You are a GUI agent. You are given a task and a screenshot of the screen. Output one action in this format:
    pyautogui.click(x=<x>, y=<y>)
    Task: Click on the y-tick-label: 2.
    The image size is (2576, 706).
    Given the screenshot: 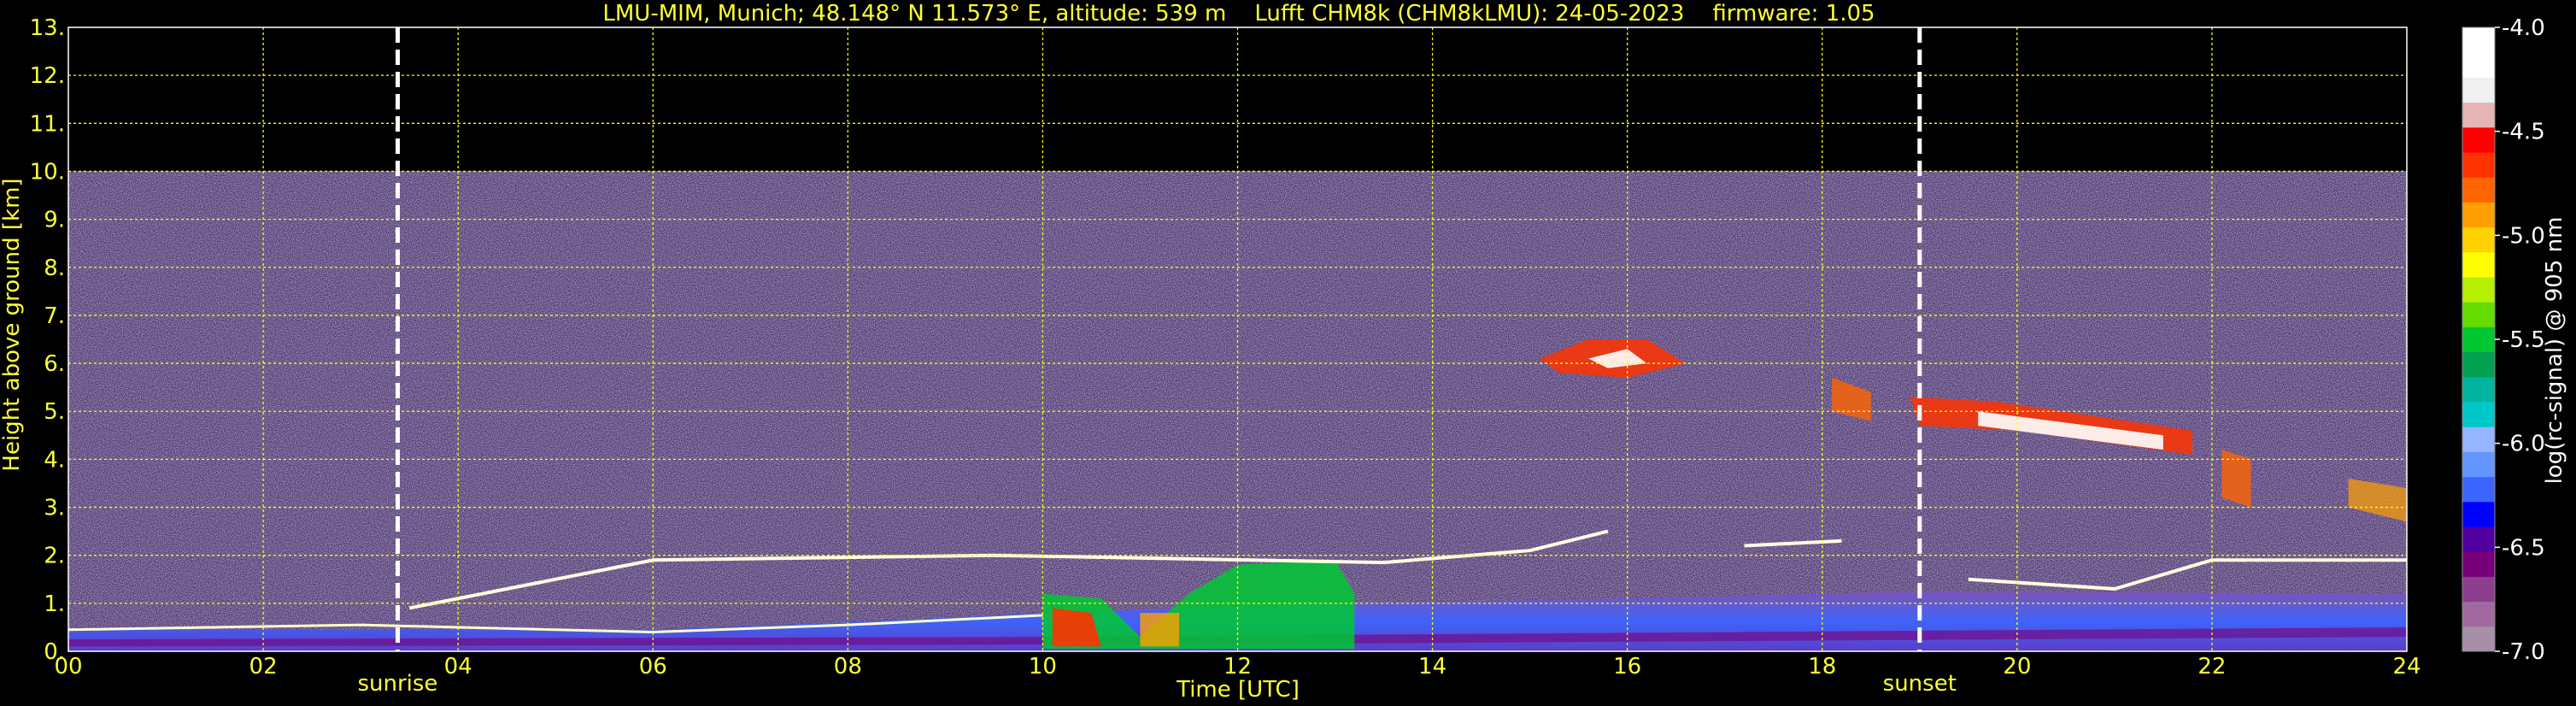 What is the action you would take?
    pyautogui.click(x=54, y=556)
    